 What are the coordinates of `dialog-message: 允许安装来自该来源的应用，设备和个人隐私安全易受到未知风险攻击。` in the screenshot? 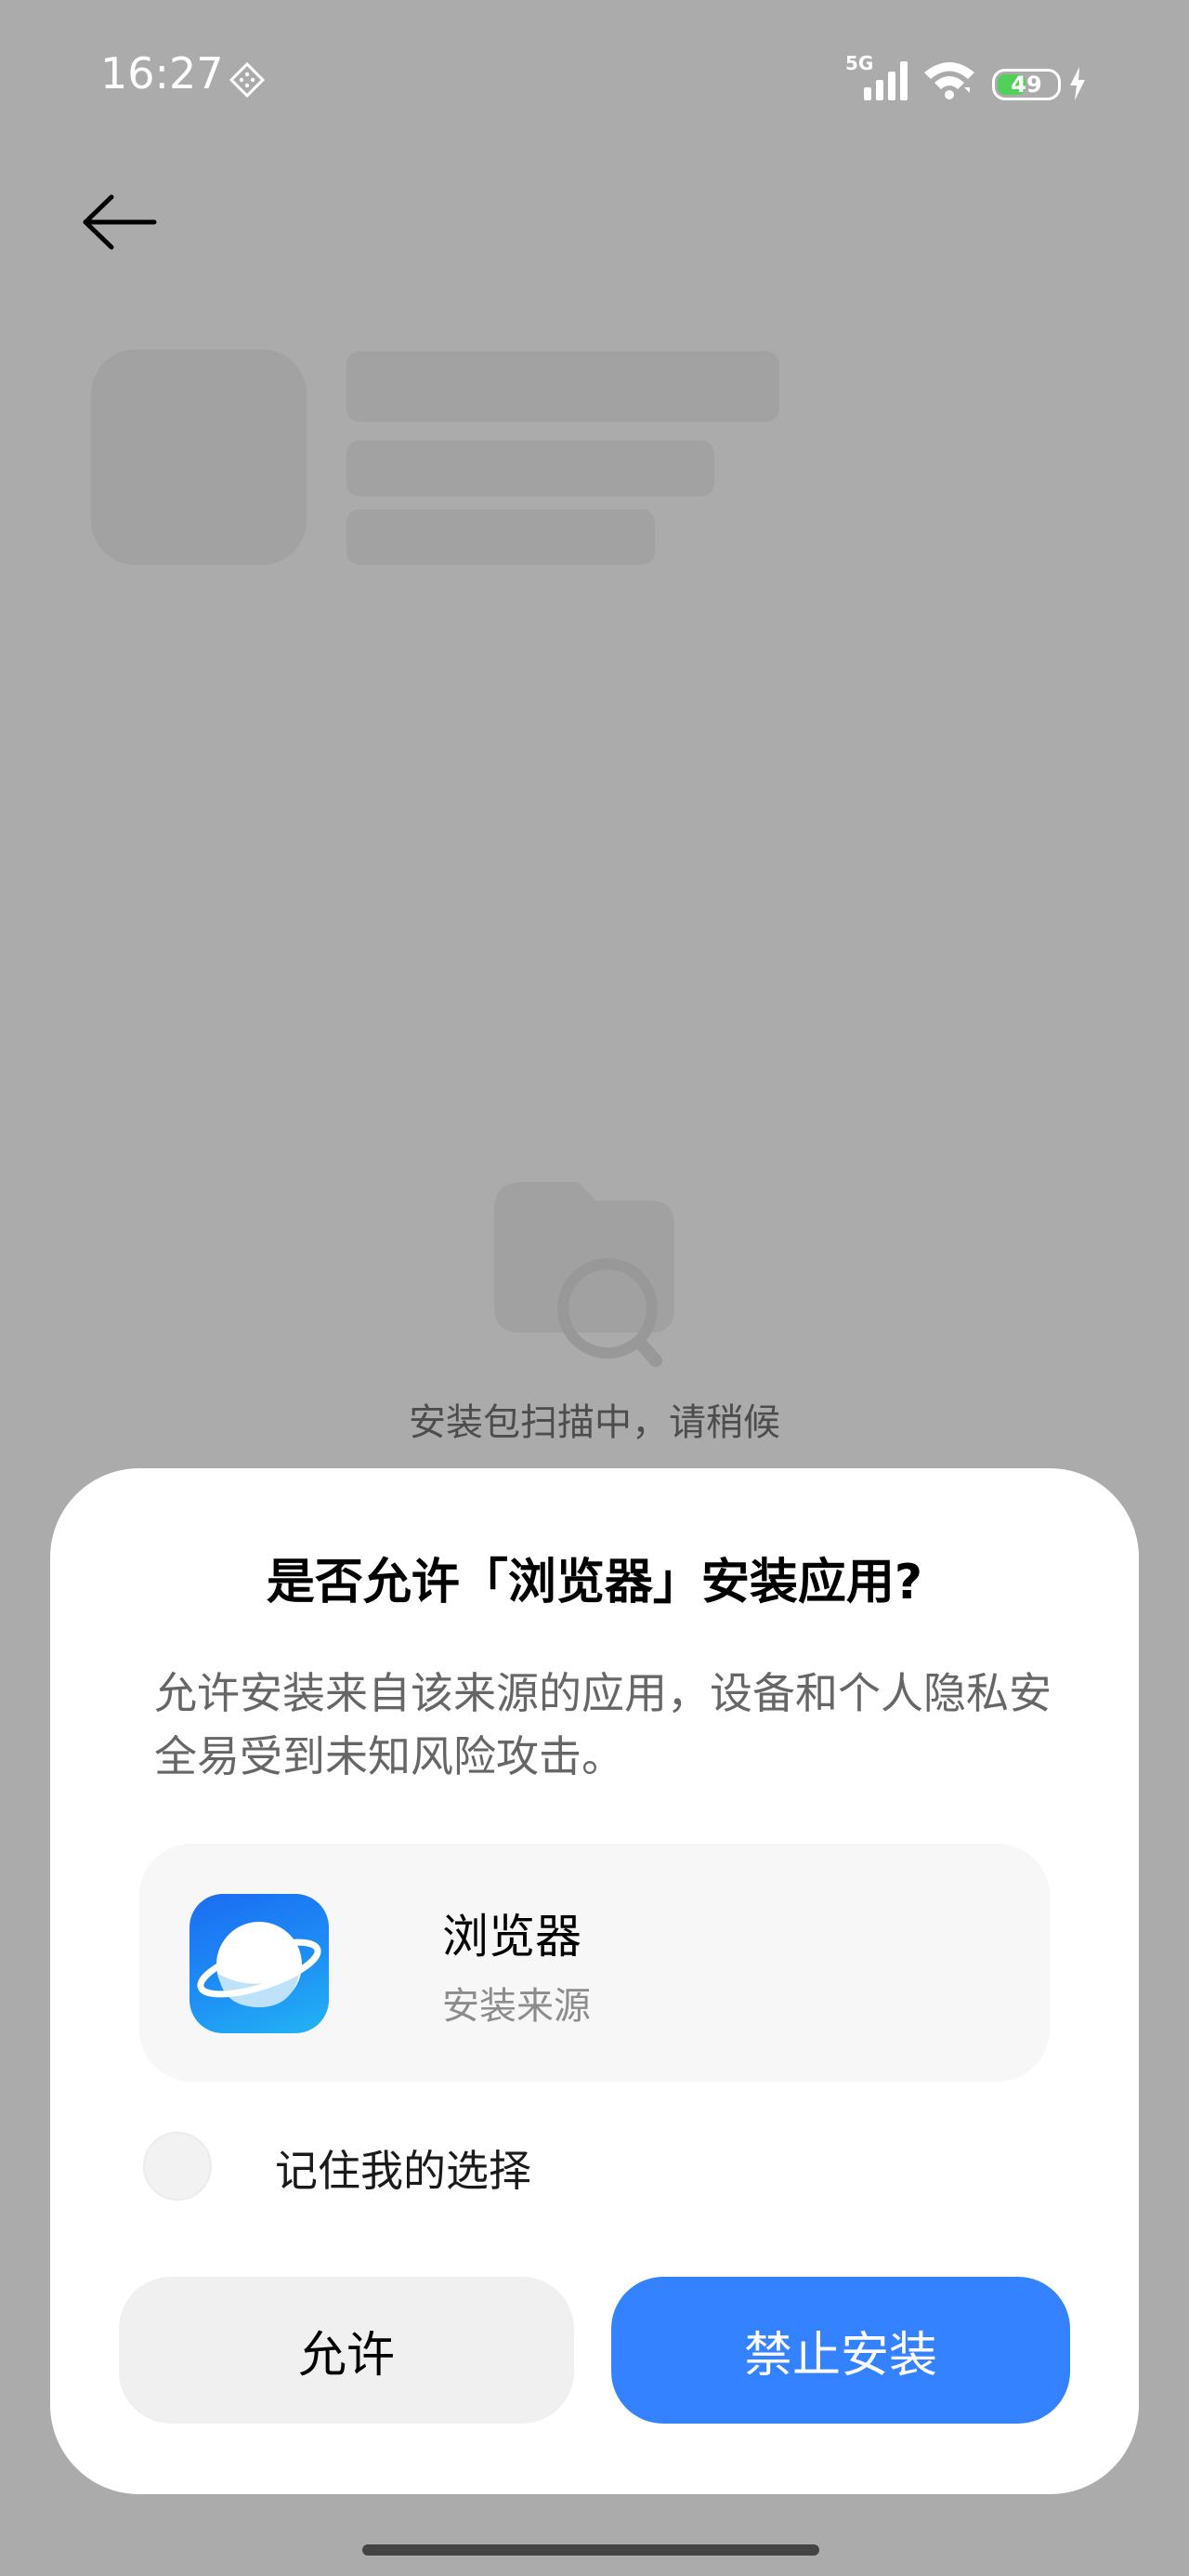 It's located at (603, 1724).